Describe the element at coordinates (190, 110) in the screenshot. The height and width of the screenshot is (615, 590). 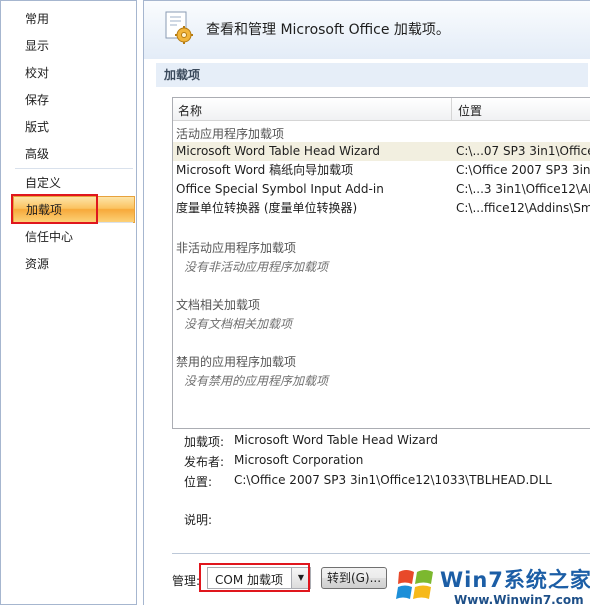
I see `column-header-name: 名称` at that location.